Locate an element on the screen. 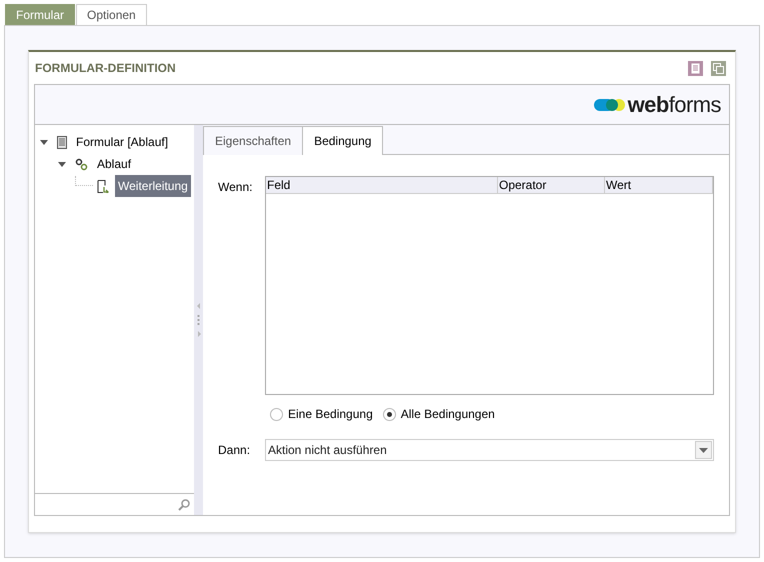  tab: Bedingung is located at coordinates (343, 140).